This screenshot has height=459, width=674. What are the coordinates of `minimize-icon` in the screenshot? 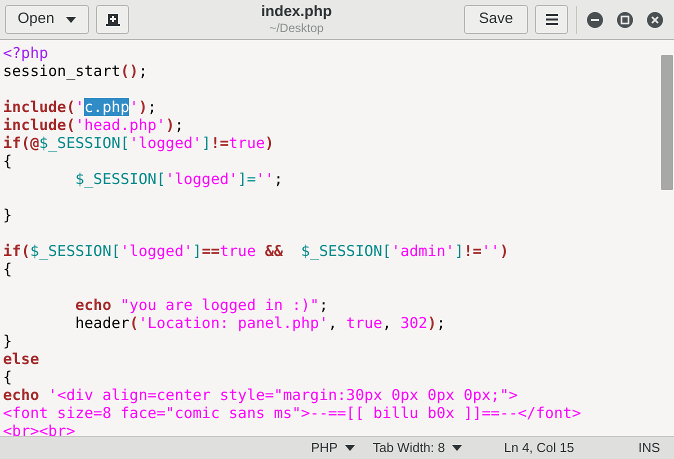 It's located at (595, 20).